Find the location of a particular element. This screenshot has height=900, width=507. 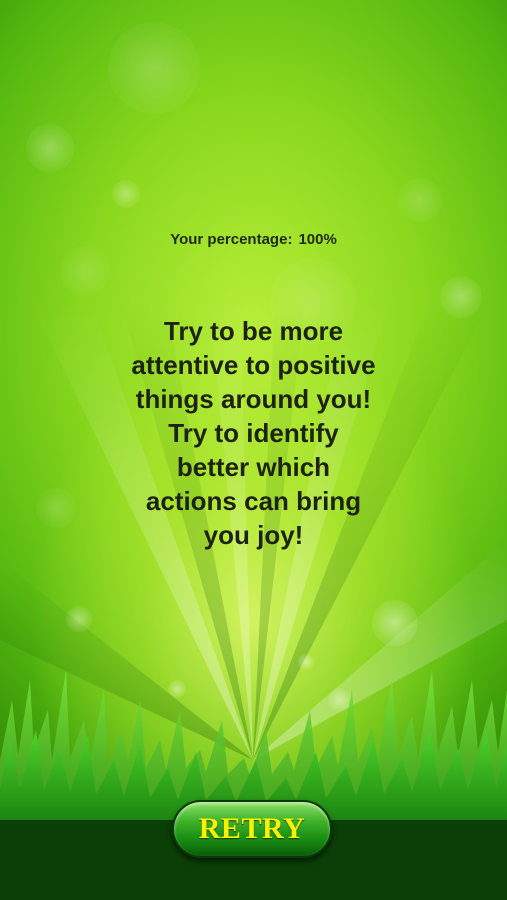

message-line: Try to be more is located at coordinates (253, 331).